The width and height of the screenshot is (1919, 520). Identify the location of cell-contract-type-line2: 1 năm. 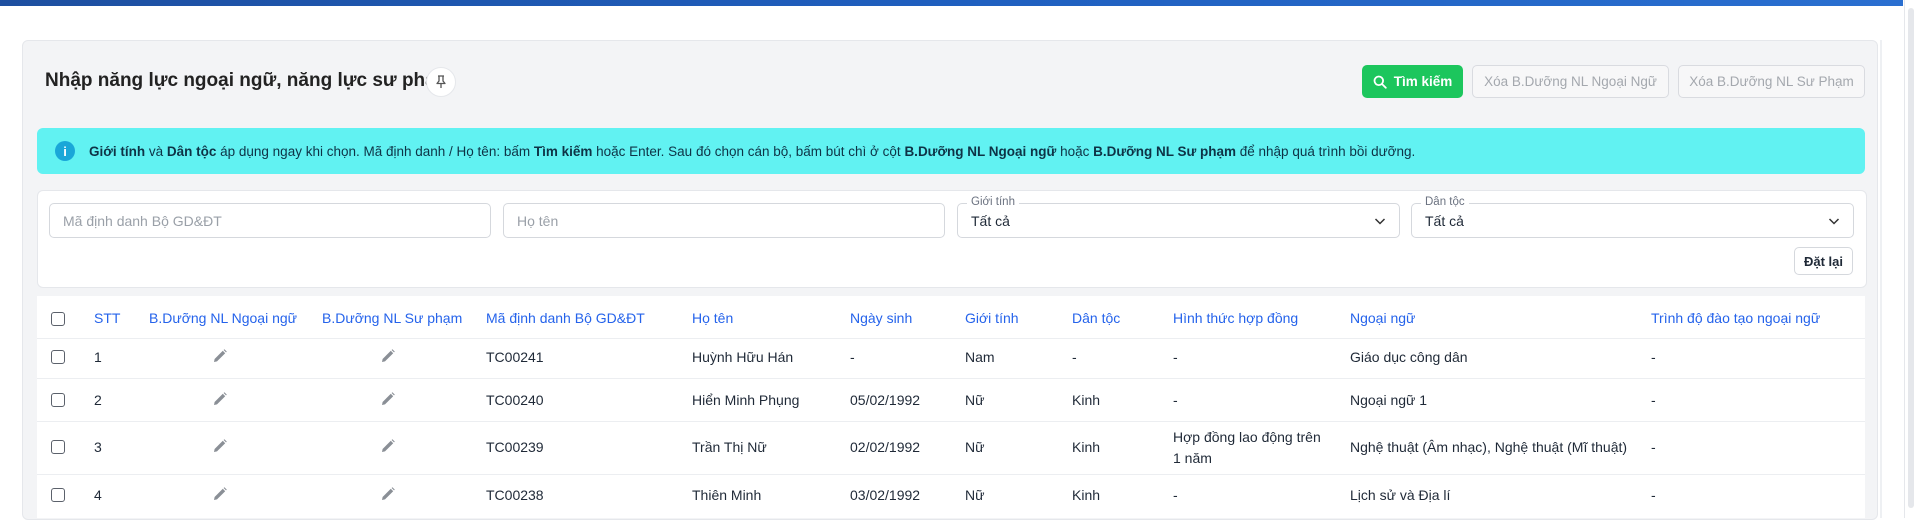
(1192, 458).